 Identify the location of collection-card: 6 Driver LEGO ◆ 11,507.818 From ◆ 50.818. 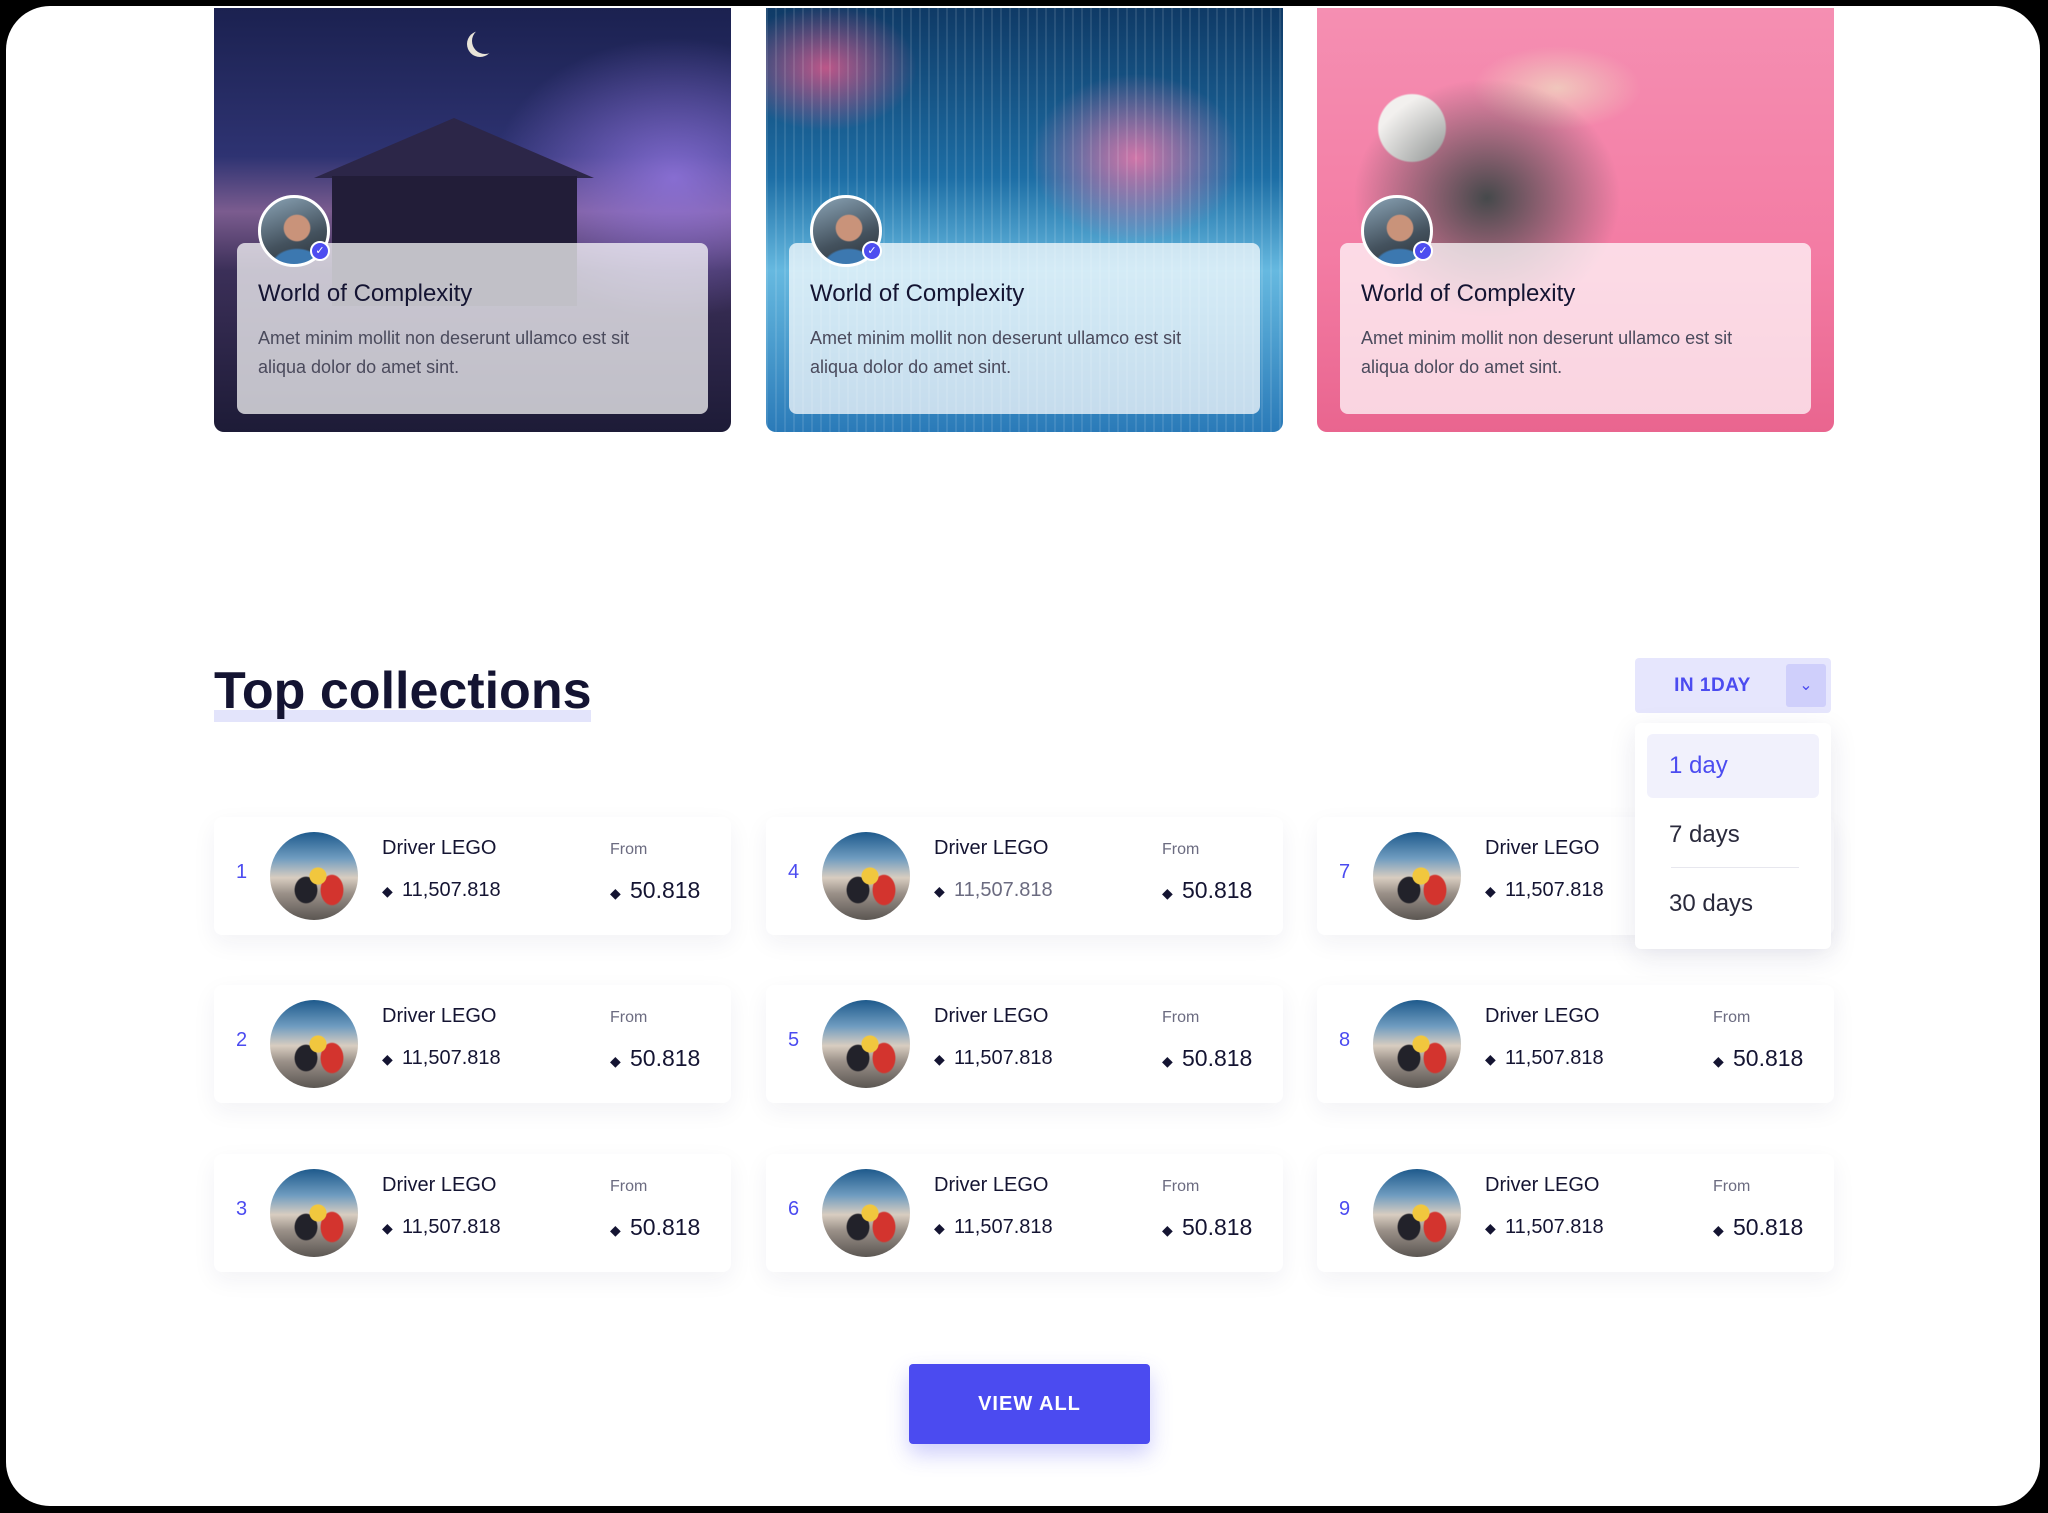
(1024, 1213).